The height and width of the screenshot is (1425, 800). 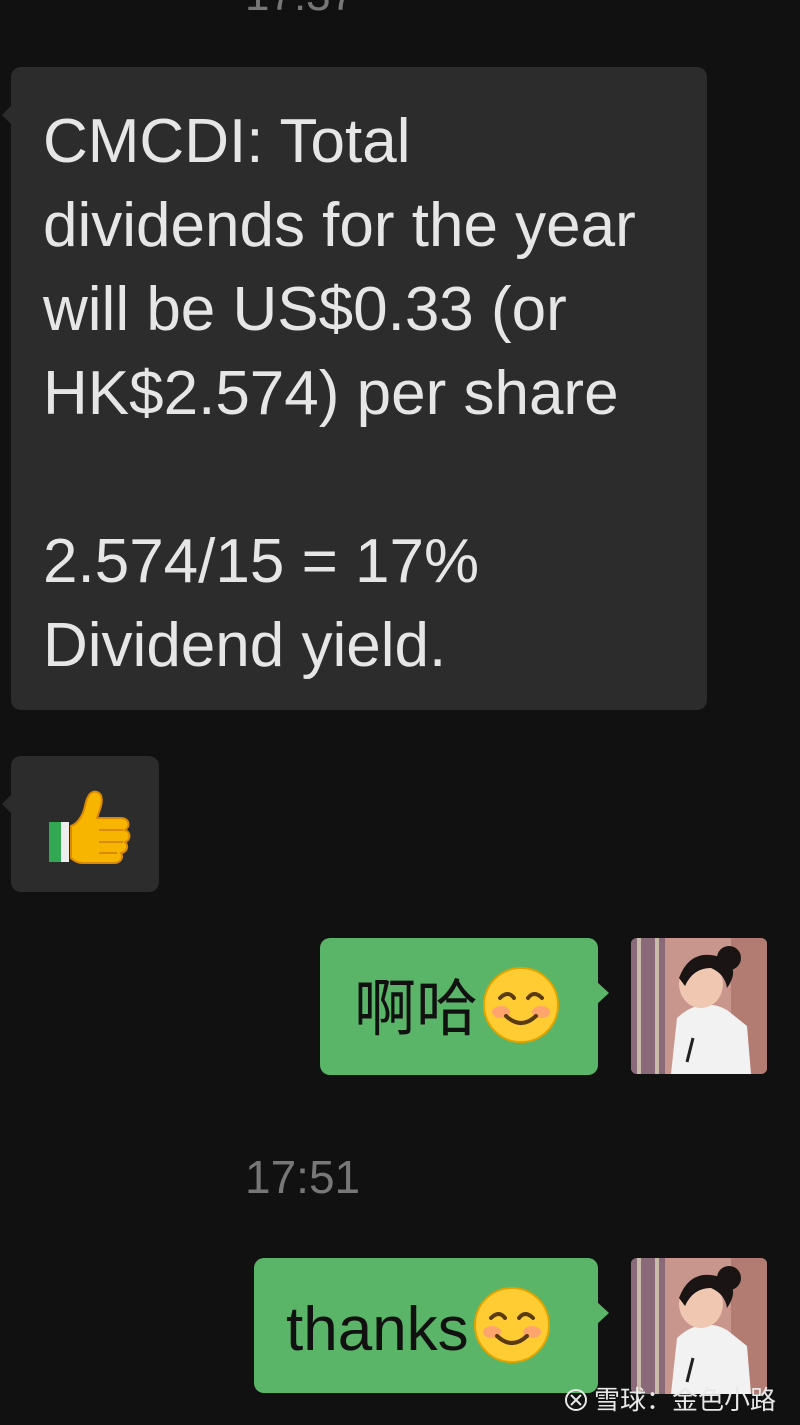 What do you see at coordinates (245, 645) in the screenshot?
I see `message-line: Dividend yield.` at bounding box center [245, 645].